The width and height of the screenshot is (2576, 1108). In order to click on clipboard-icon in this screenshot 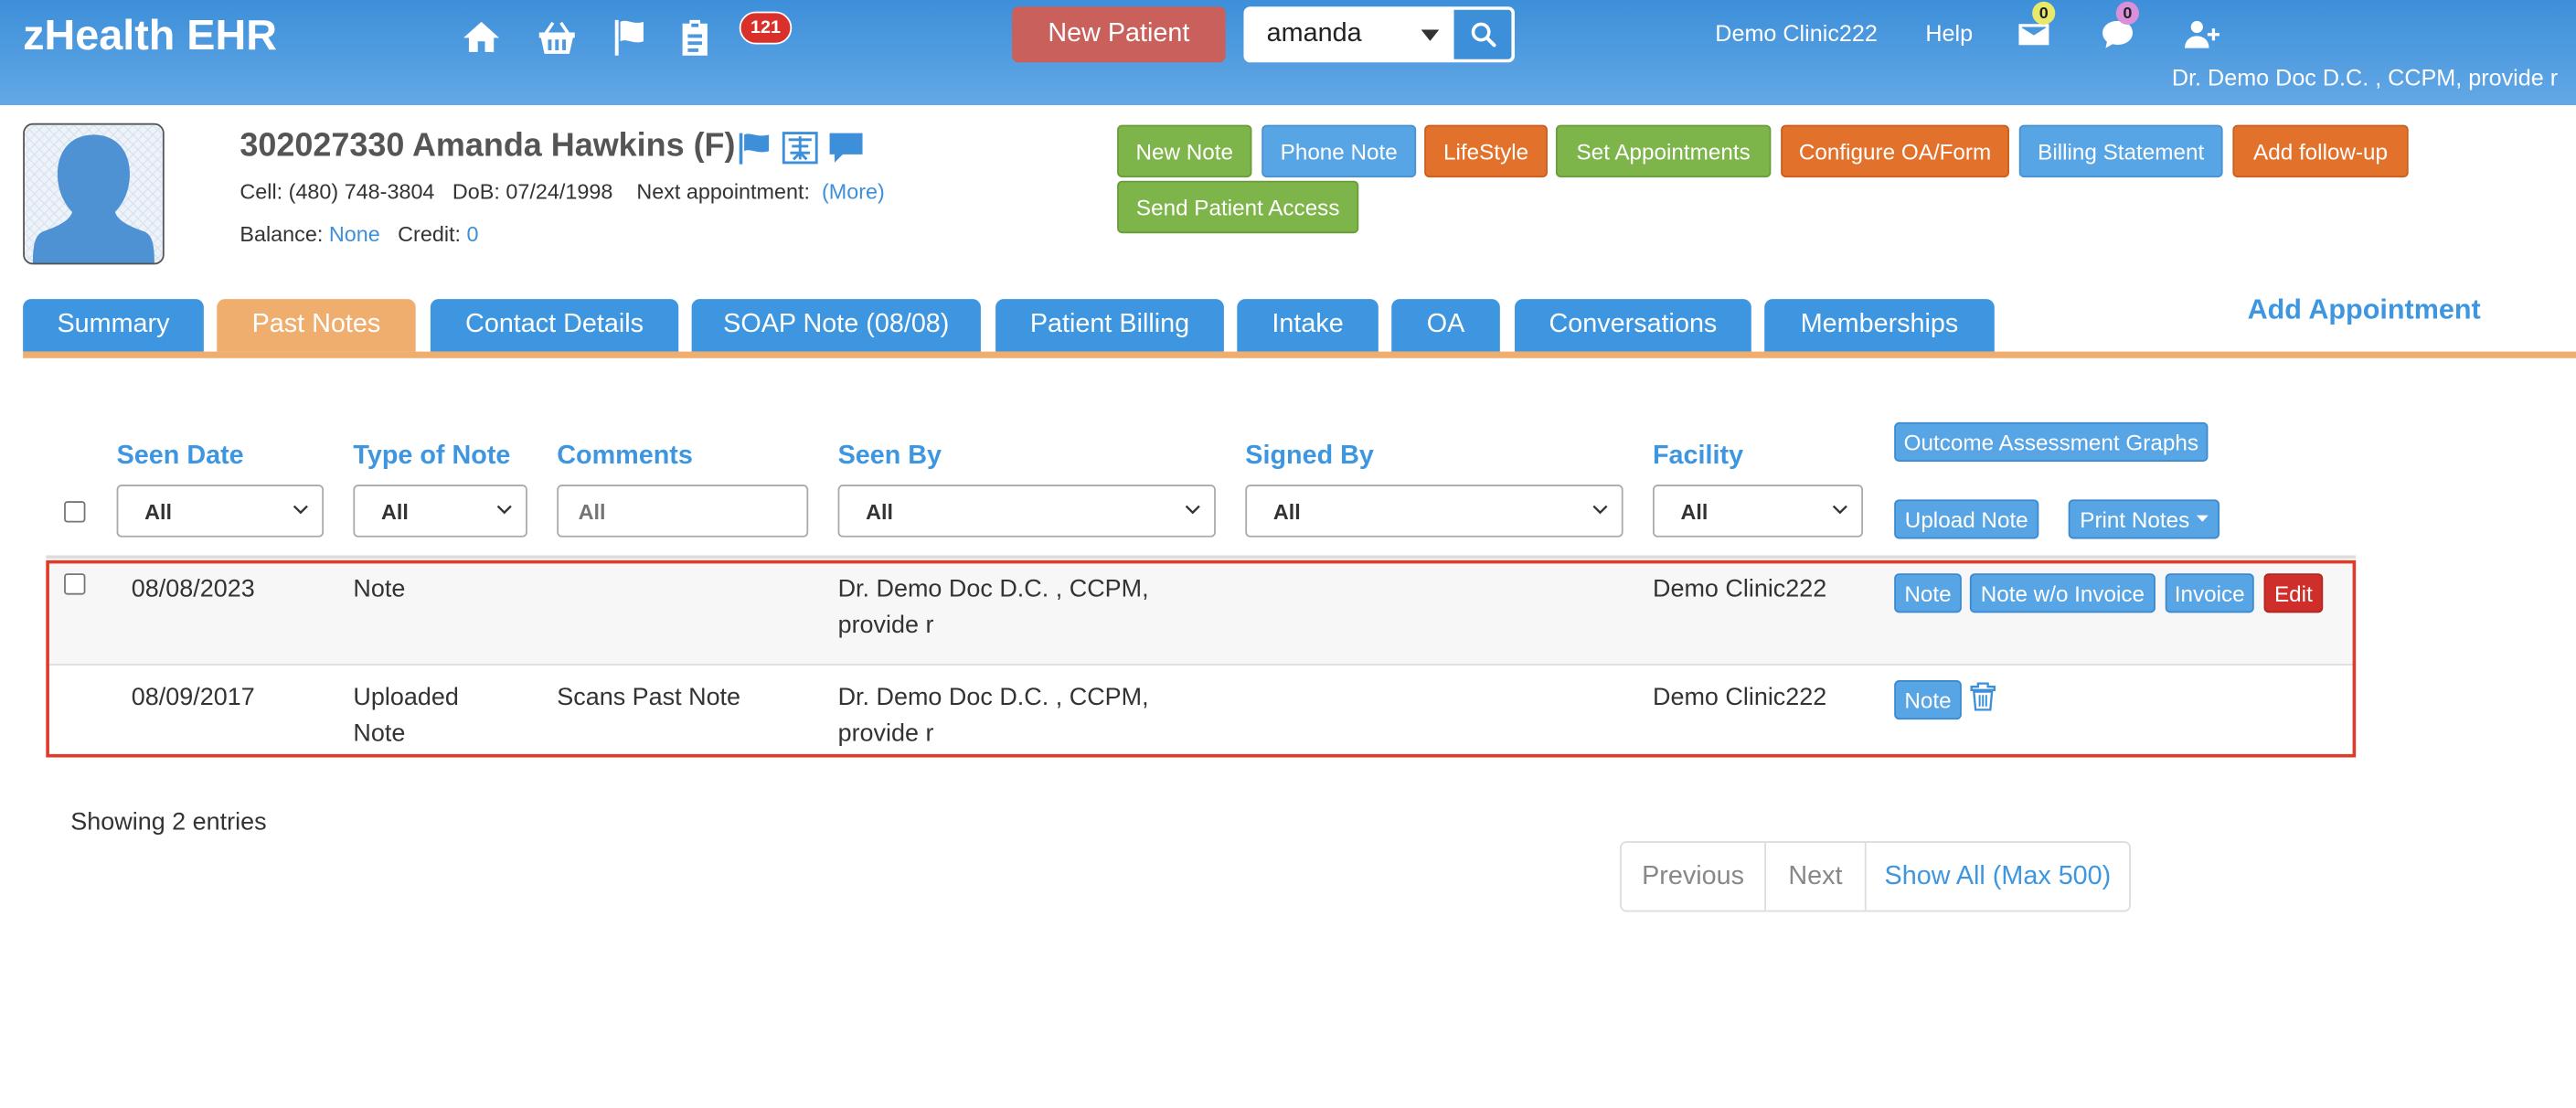, I will do `click(696, 37)`.